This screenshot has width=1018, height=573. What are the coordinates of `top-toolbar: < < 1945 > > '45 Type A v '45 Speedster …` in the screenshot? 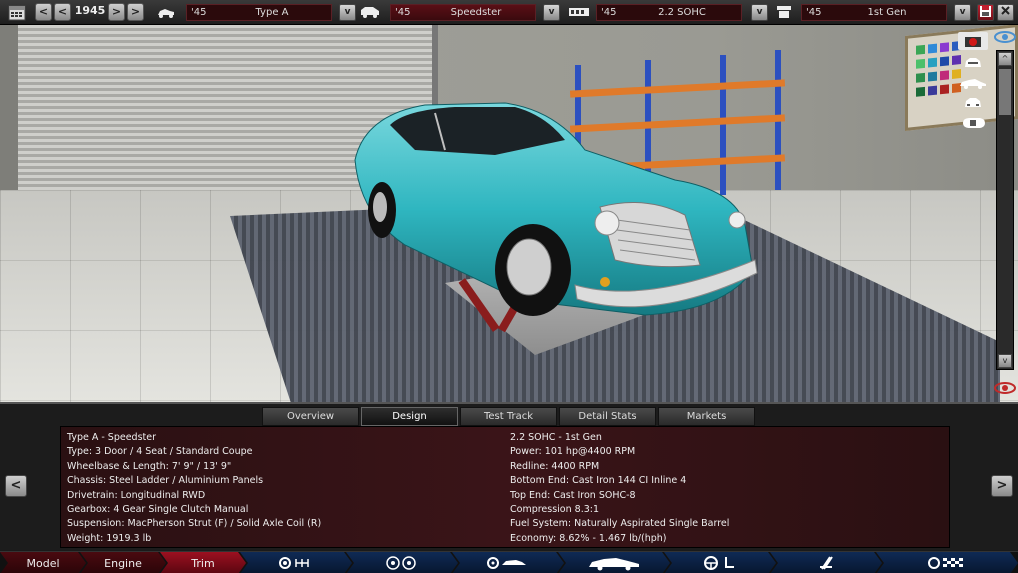 It's located at (509, 12).